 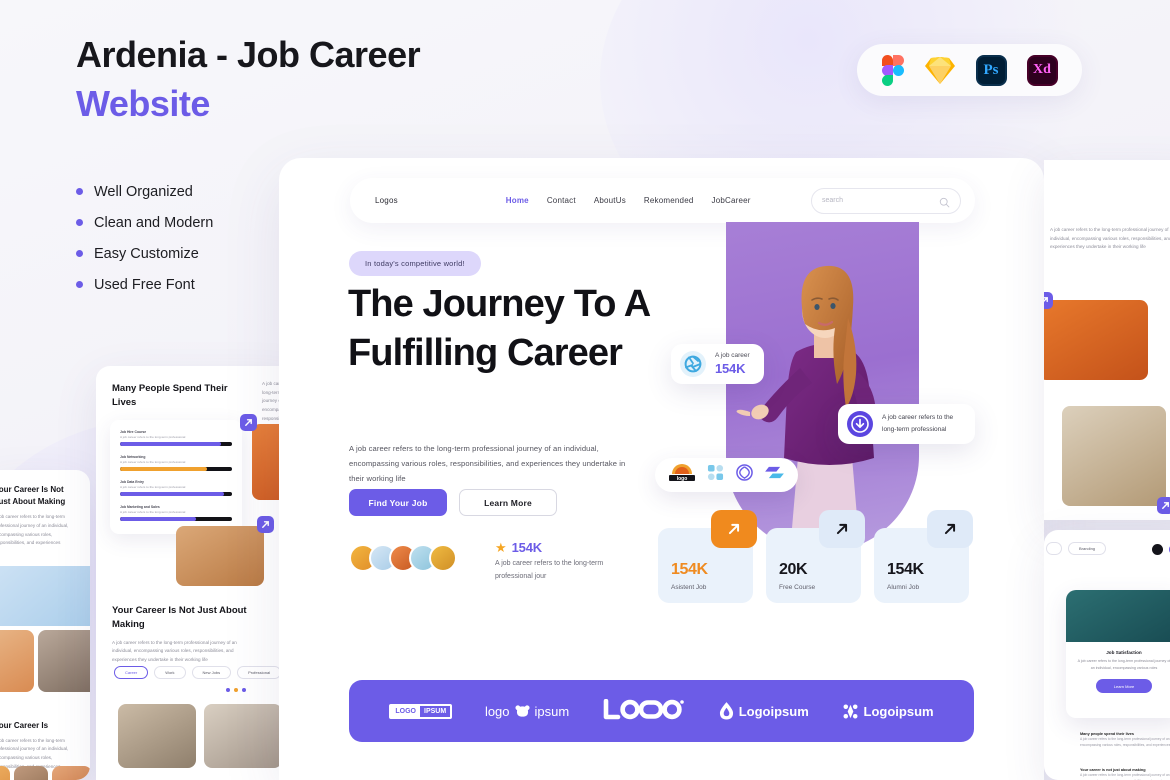 I want to click on stat-card-asistent-job: 154K Asistent Job, so click(x=707, y=556).